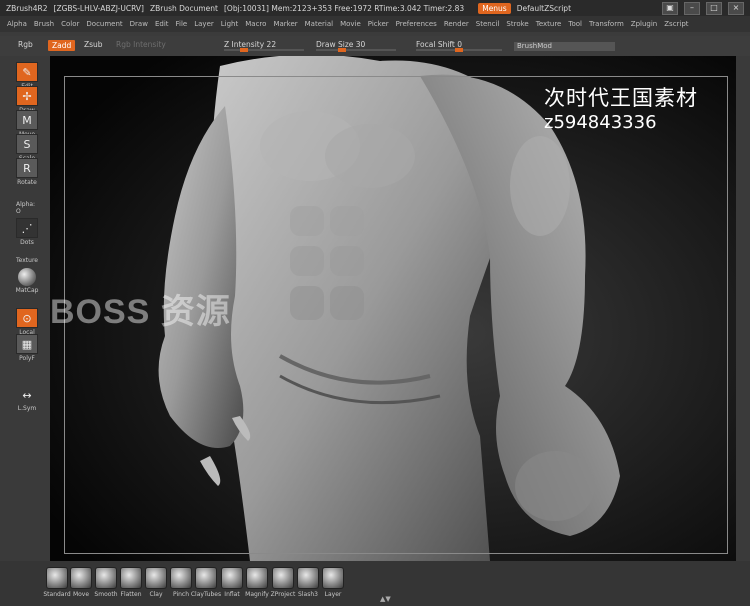 This screenshot has width=750, height=606. What do you see at coordinates (544, 8) in the screenshot?
I see `default-zscript-button: DefaultZScript` at bounding box center [544, 8].